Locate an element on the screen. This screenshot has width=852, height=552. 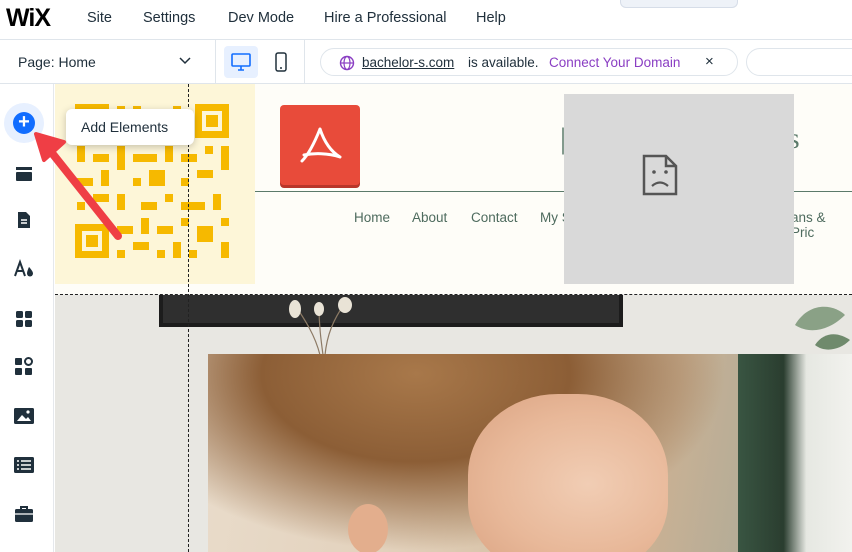
menu-dev-mode: Dev Mode is located at coordinates (261, 18).